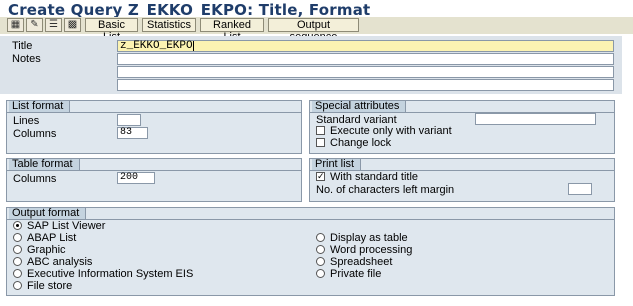 The width and height of the screenshot is (633, 306). Describe the element at coordinates (535, 119) in the screenshot. I see `standard-variant-input` at that location.